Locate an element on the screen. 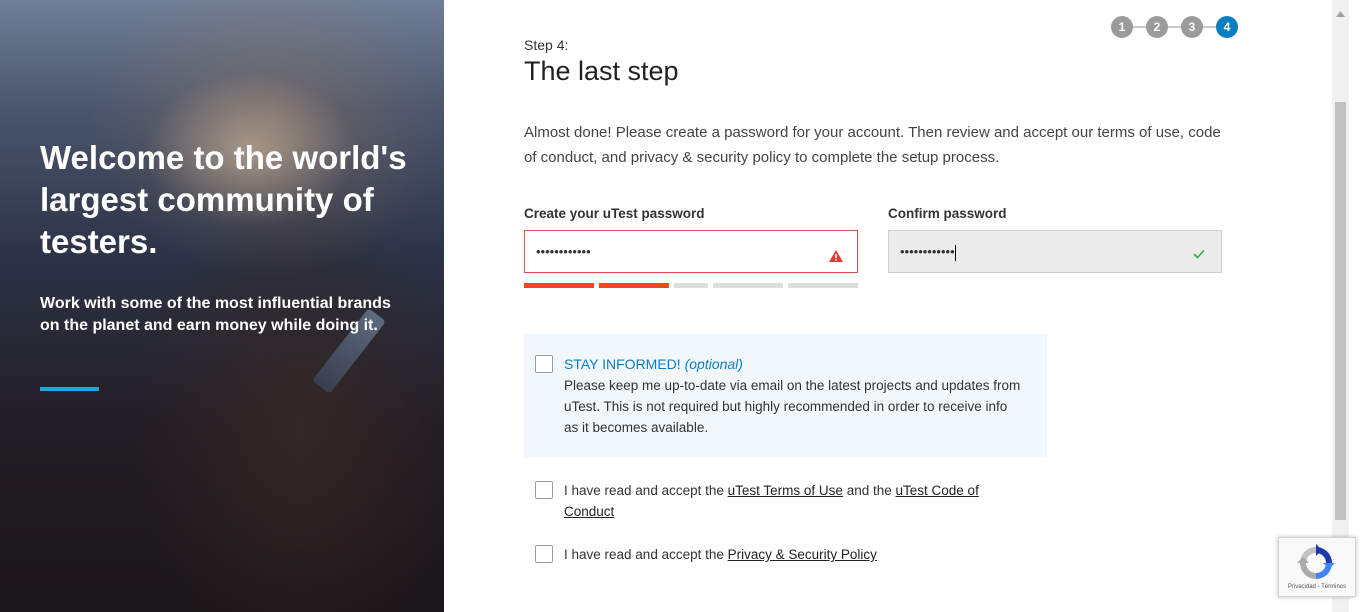 Image resolution: width=1366 pixels, height=612 pixels. optin-heading: STAY INFORMED! (optional) is located at coordinates (653, 364).